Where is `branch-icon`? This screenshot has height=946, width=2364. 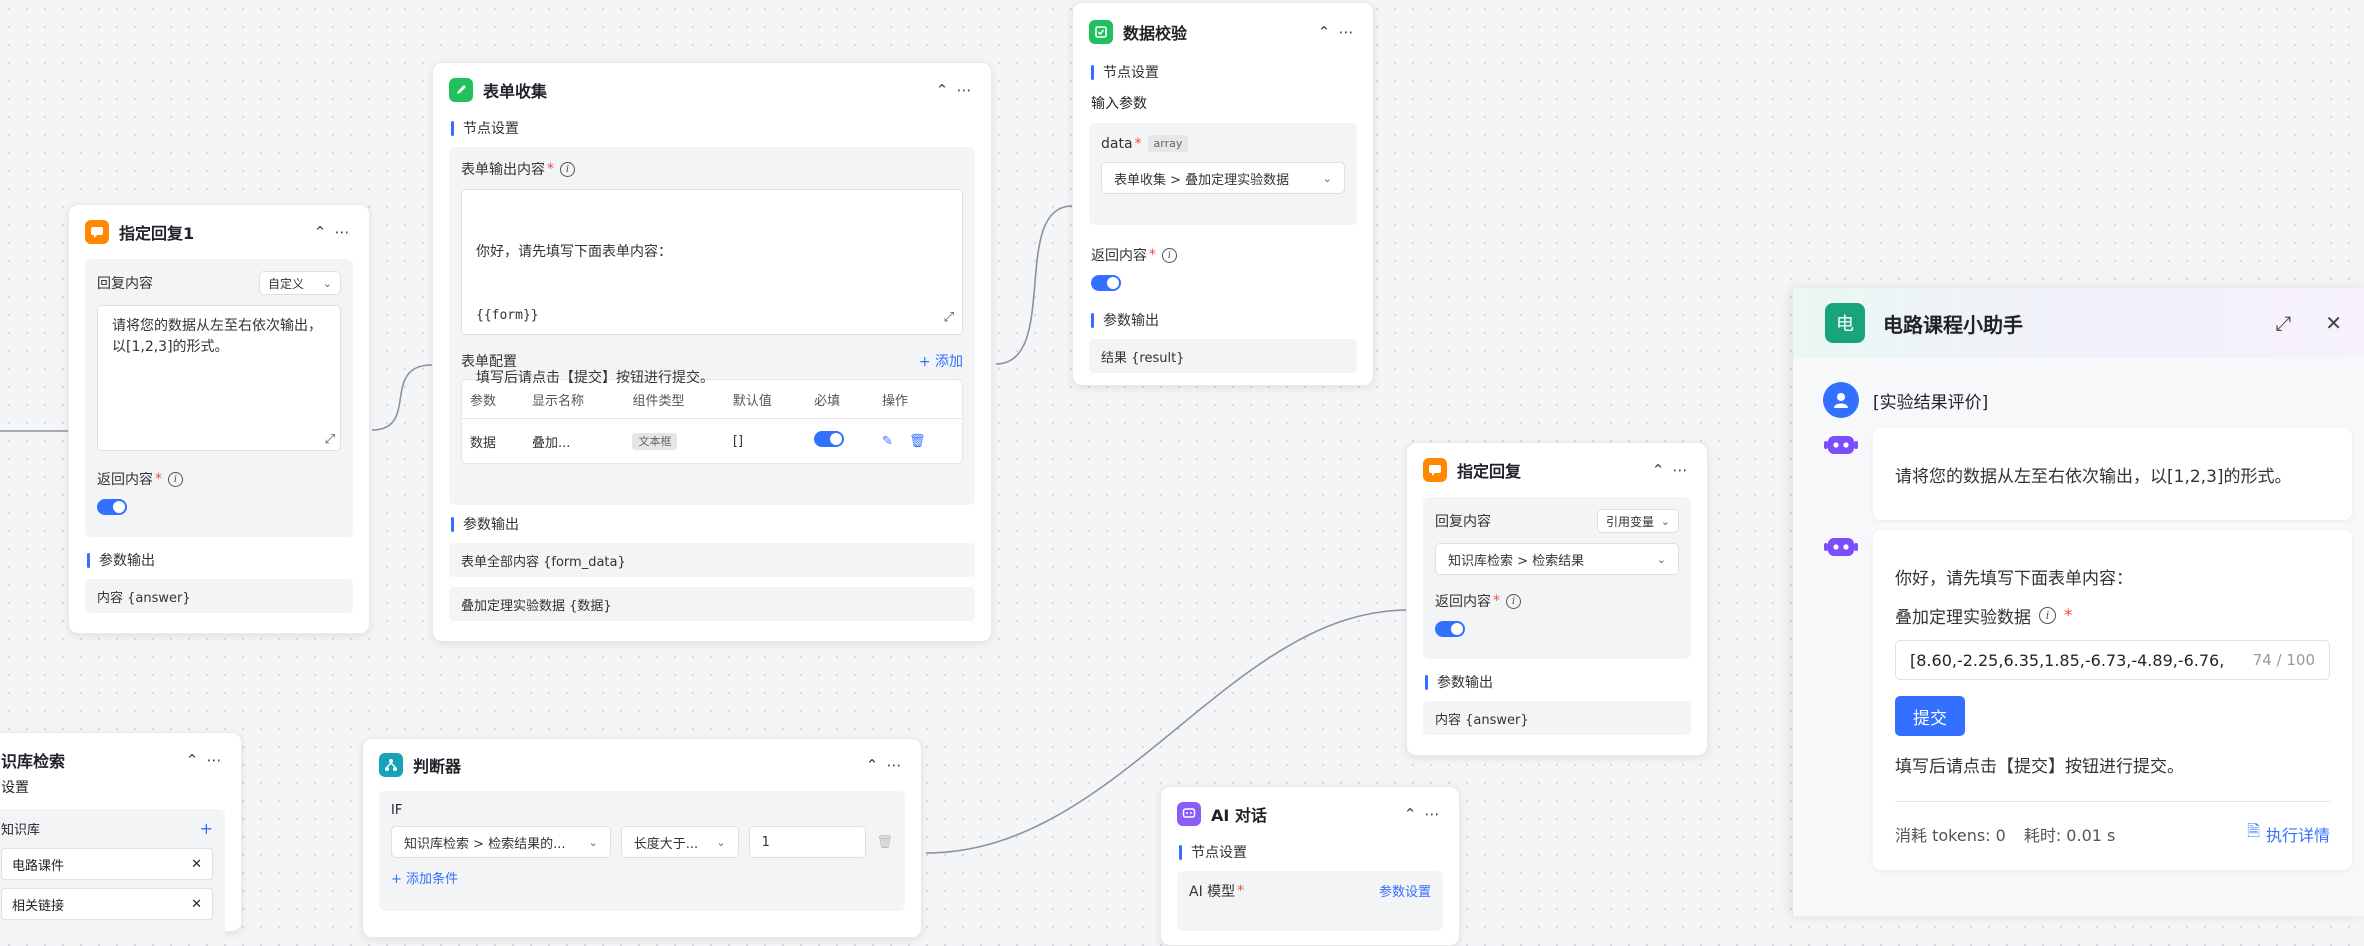 branch-icon is located at coordinates (391, 765).